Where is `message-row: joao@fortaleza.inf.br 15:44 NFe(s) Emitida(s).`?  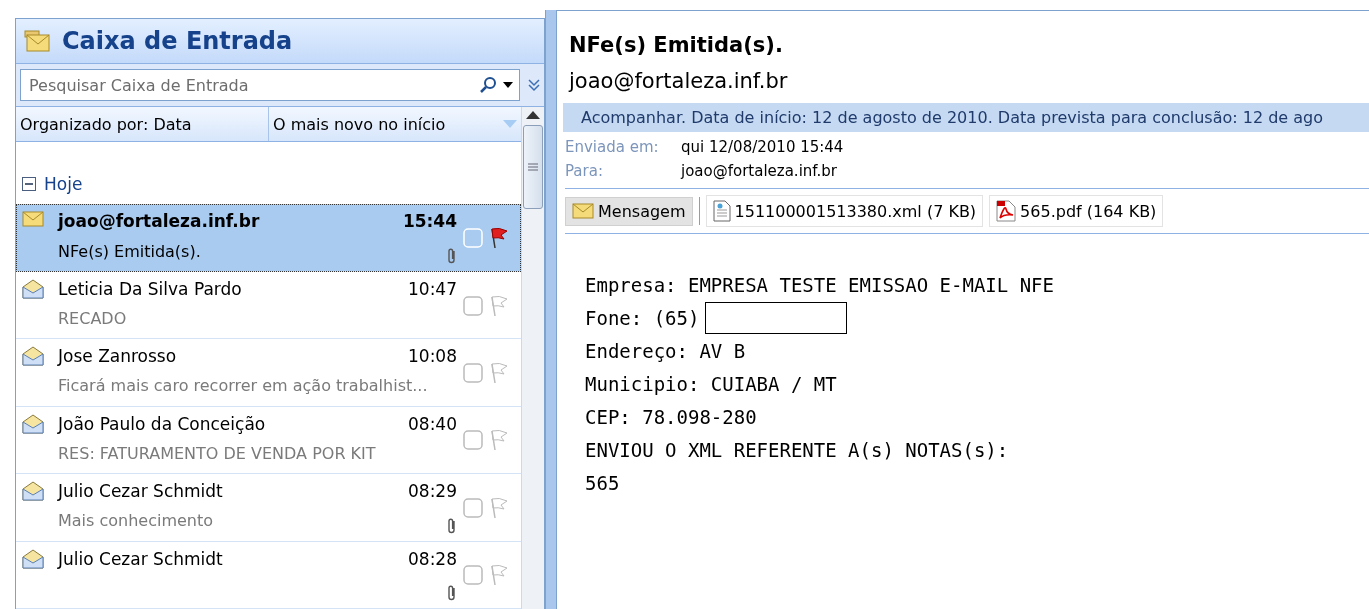 message-row: joao@fortaleza.inf.br 15:44 NFe(s) Emitida(s). is located at coordinates (268, 238).